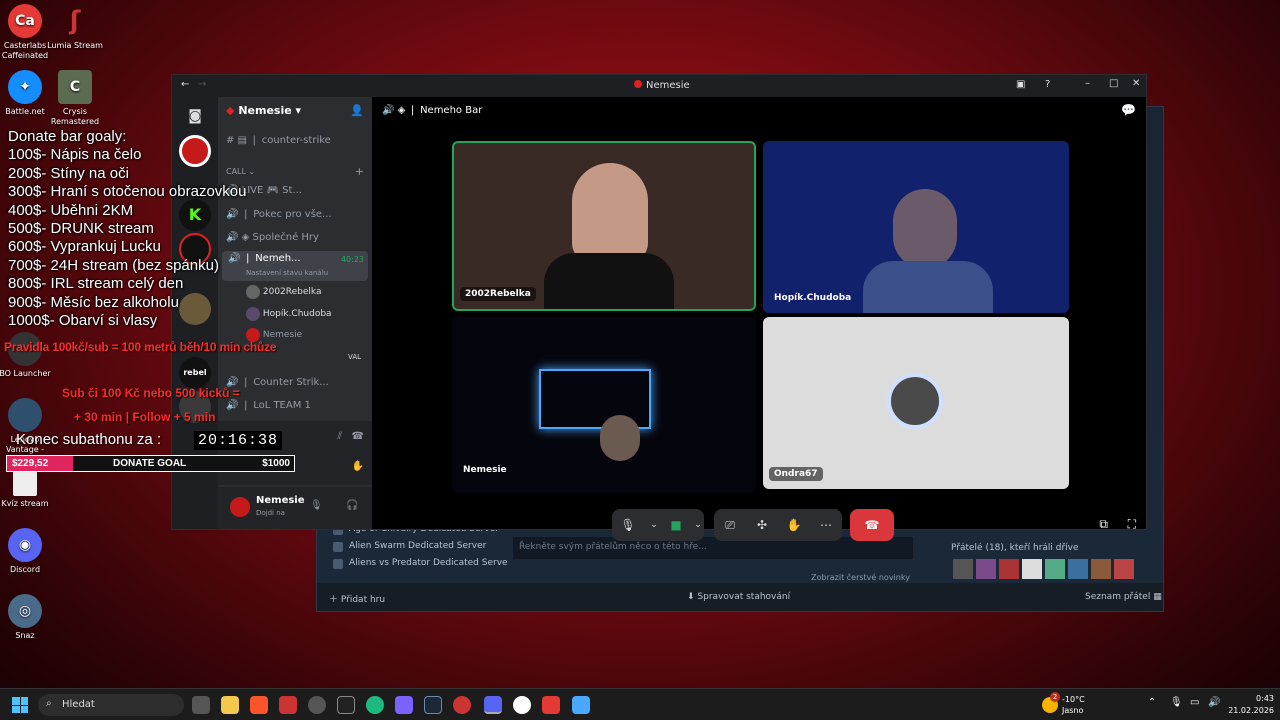 Image resolution: width=1280 pixels, height=720 pixels. I want to click on camera-icon: ■, so click(676, 525).